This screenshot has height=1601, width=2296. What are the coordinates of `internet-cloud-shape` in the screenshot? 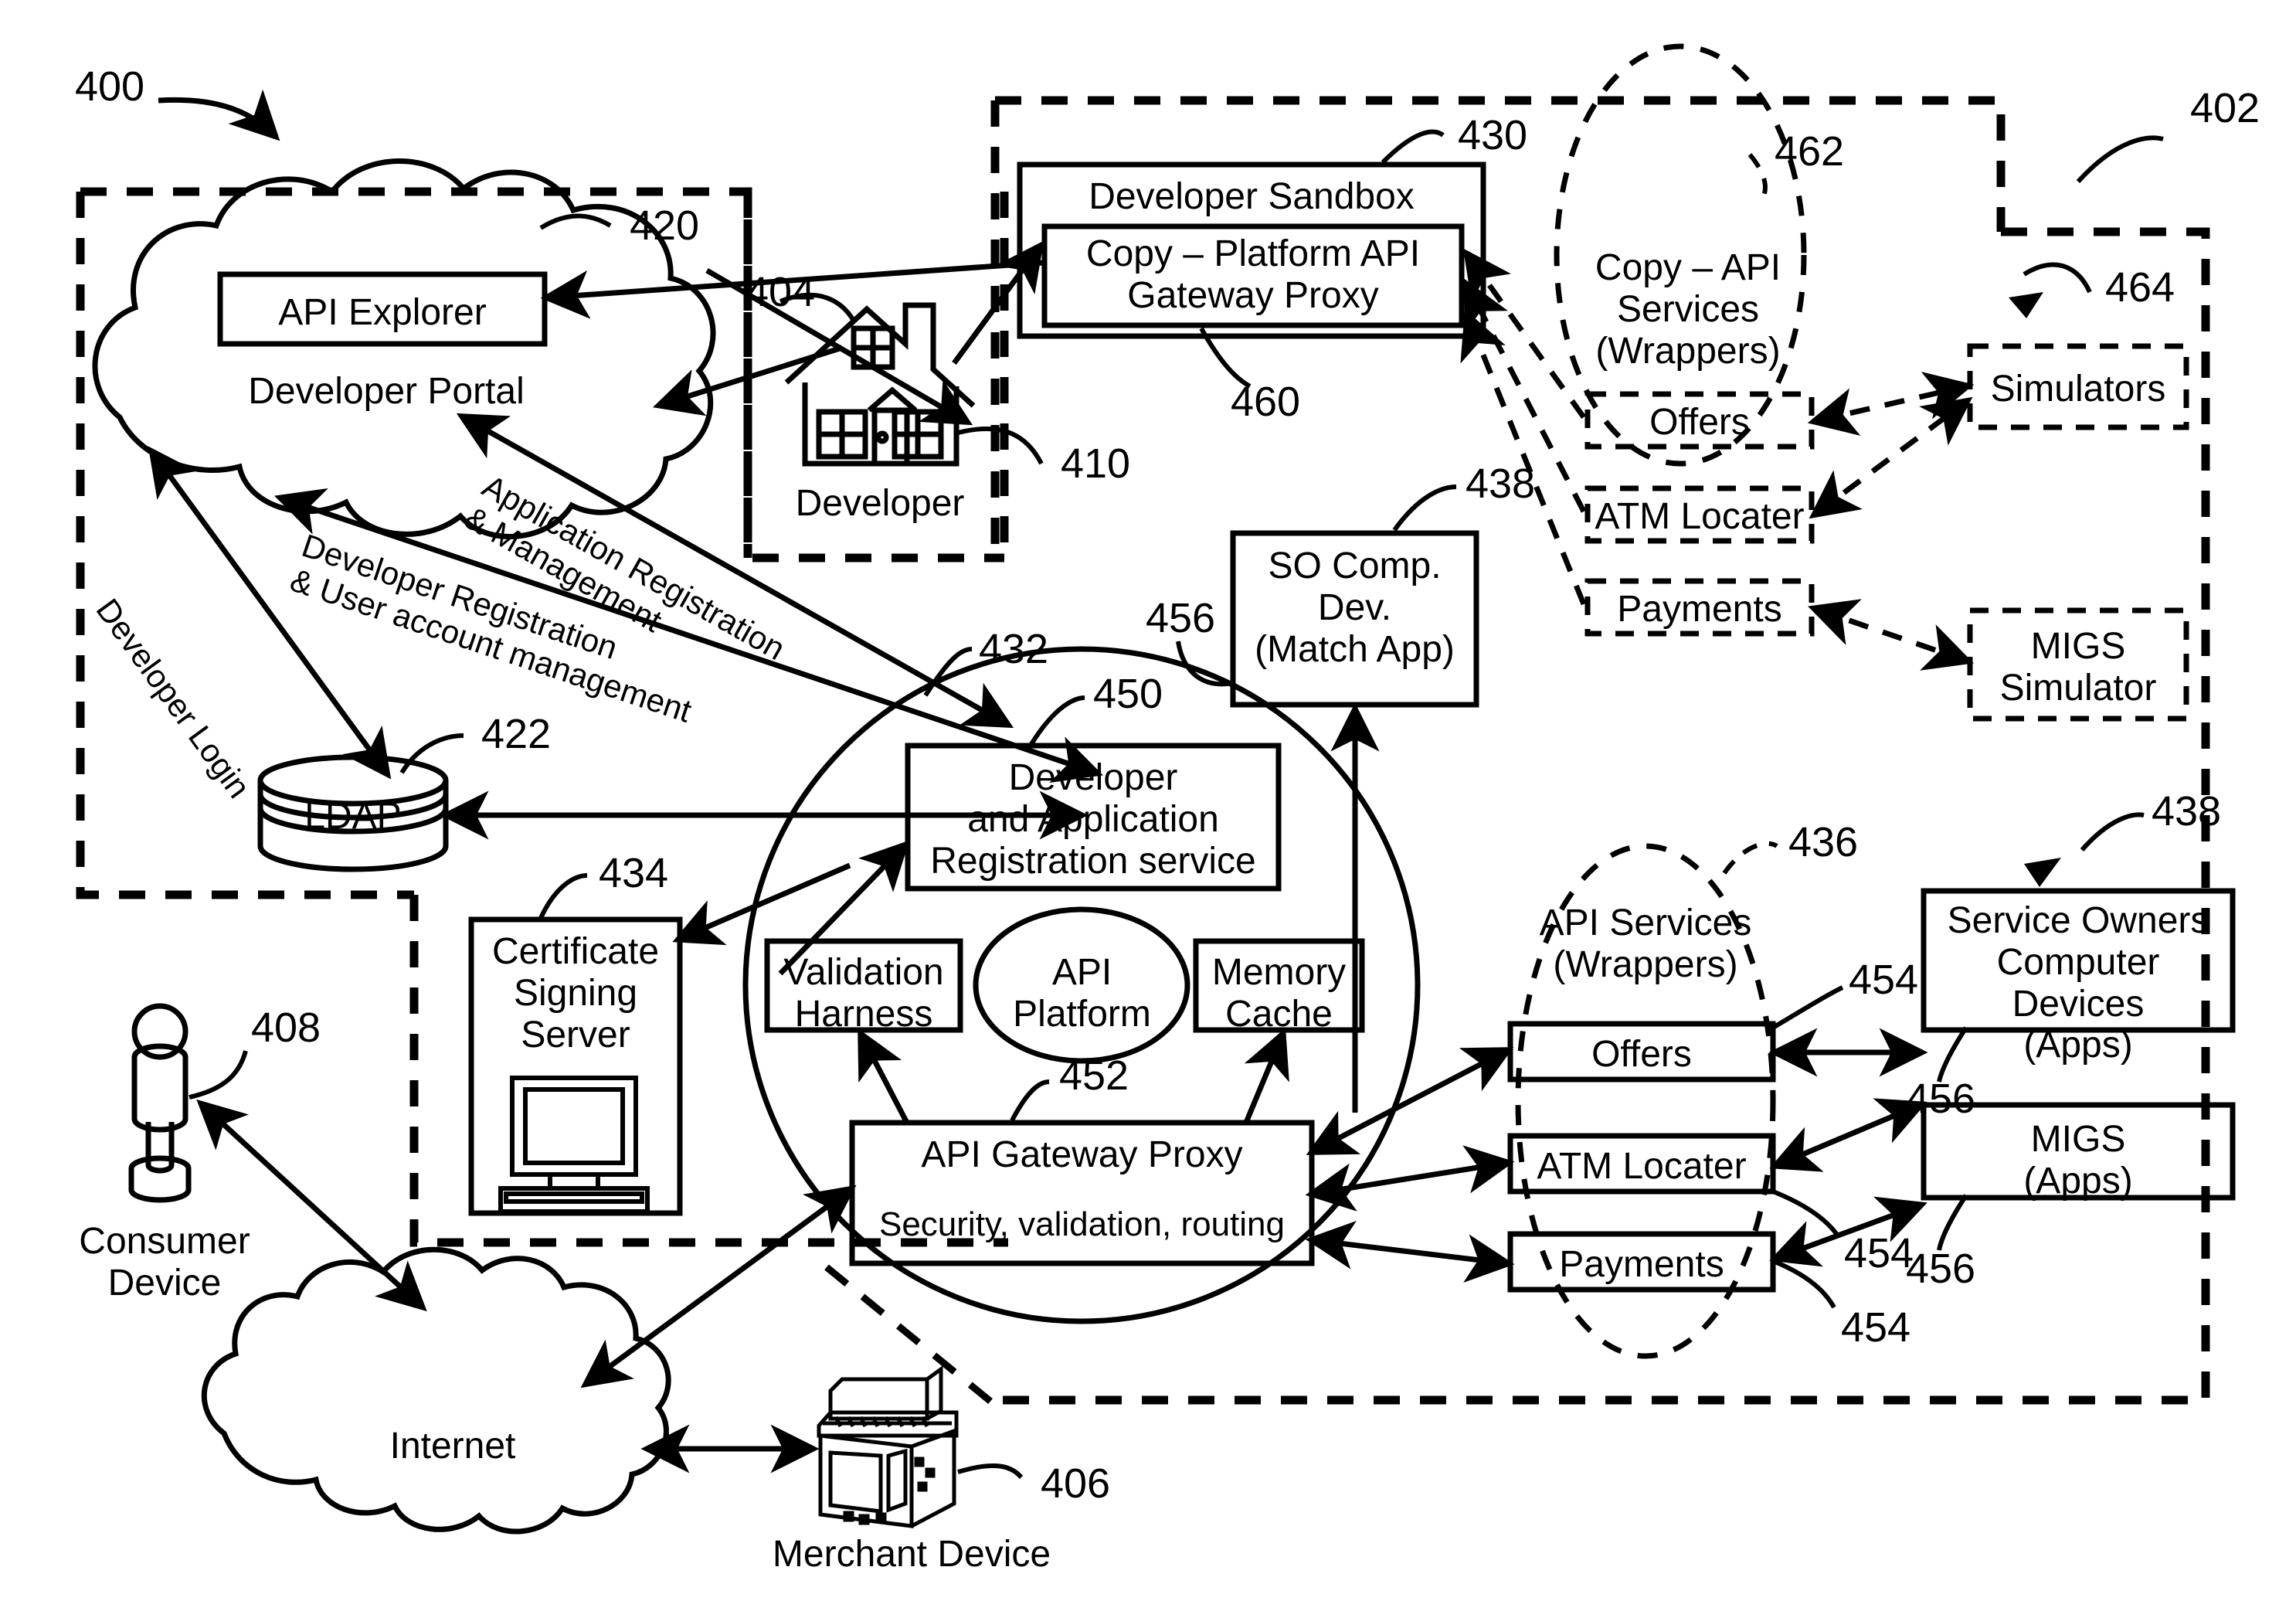 It's located at (436, 1390).